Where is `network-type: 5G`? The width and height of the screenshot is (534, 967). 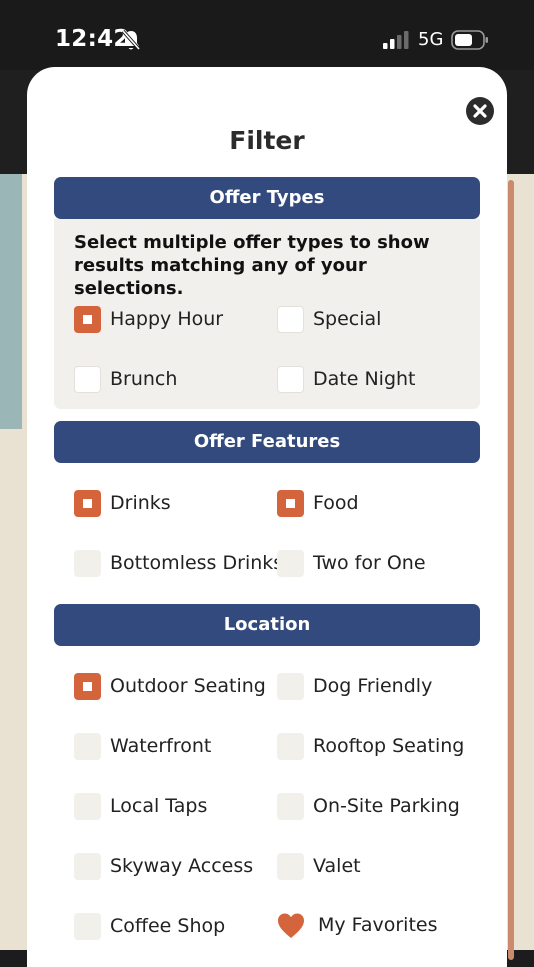 network-type: 5G is located at coordinates (431, 39).